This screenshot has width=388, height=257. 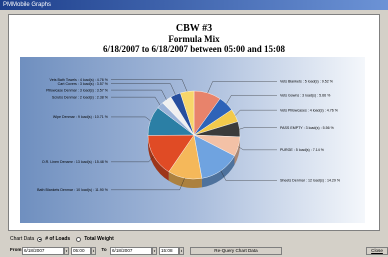 What do you see at coordinates (93, 251) in the screenshot?
I see `from-time-spinner: ⇕` at bounding box center [93, 251].